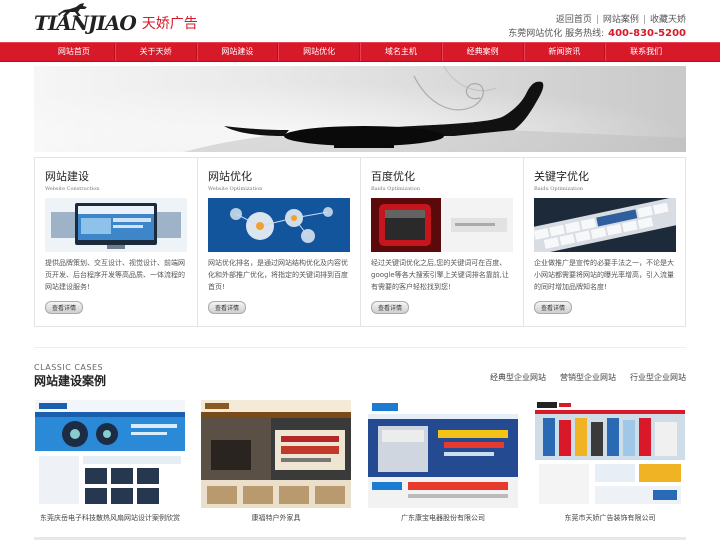  What do you see at coordinates (72, 189) in the screenshot?
I see `service-subtitle: Website Construction` at bounding box center [72, 189].